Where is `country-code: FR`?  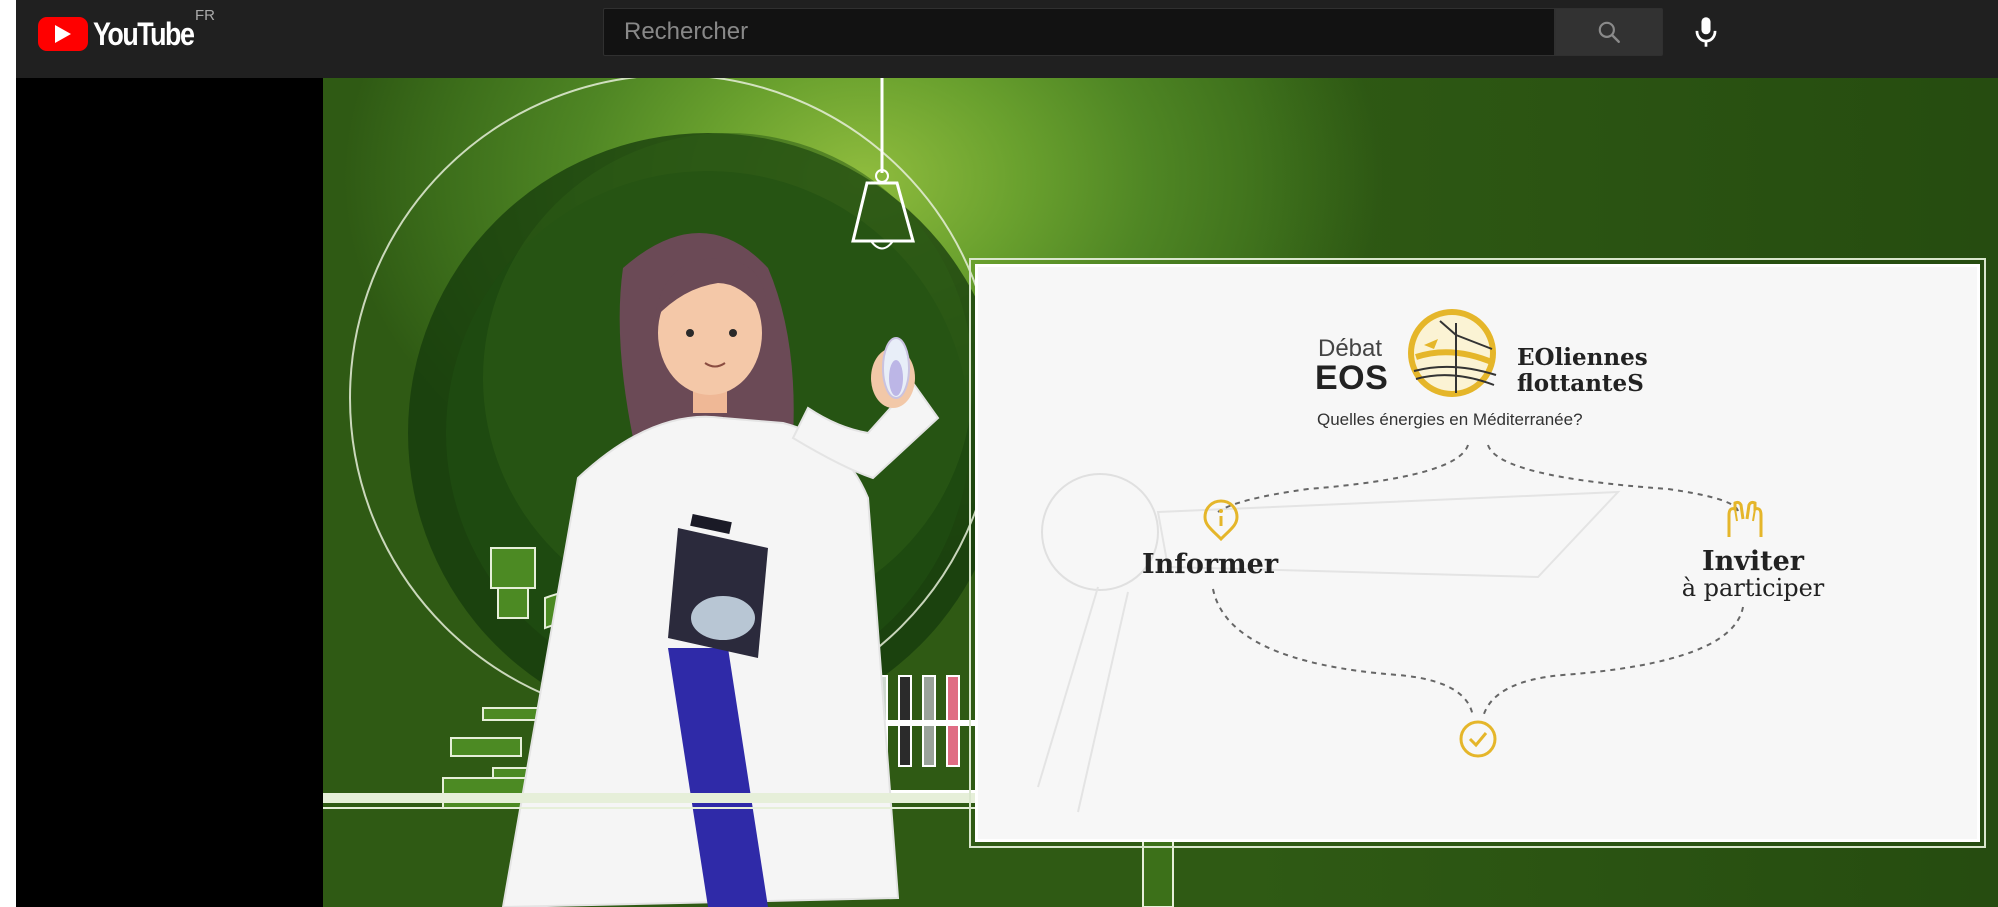
country-code: FR is located at coordinates (205, 15).